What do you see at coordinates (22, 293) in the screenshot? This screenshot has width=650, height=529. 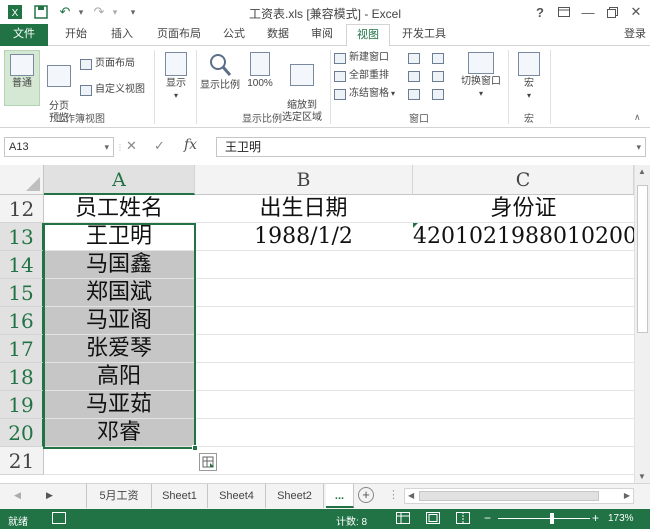 I see `row-header: 15` at bounding box center [22, 293].